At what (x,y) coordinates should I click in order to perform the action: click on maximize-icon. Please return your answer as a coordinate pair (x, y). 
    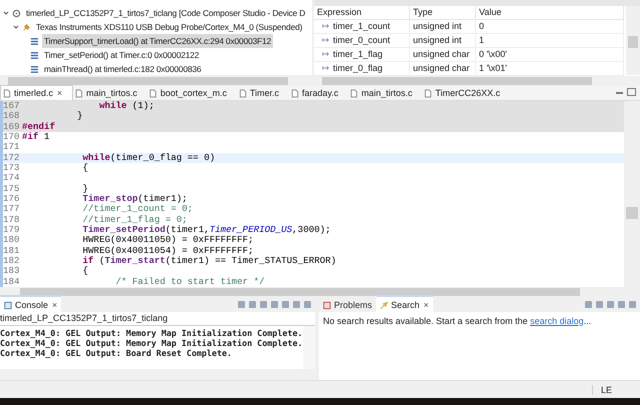
    Looking at the image, I should click on (631, 92).